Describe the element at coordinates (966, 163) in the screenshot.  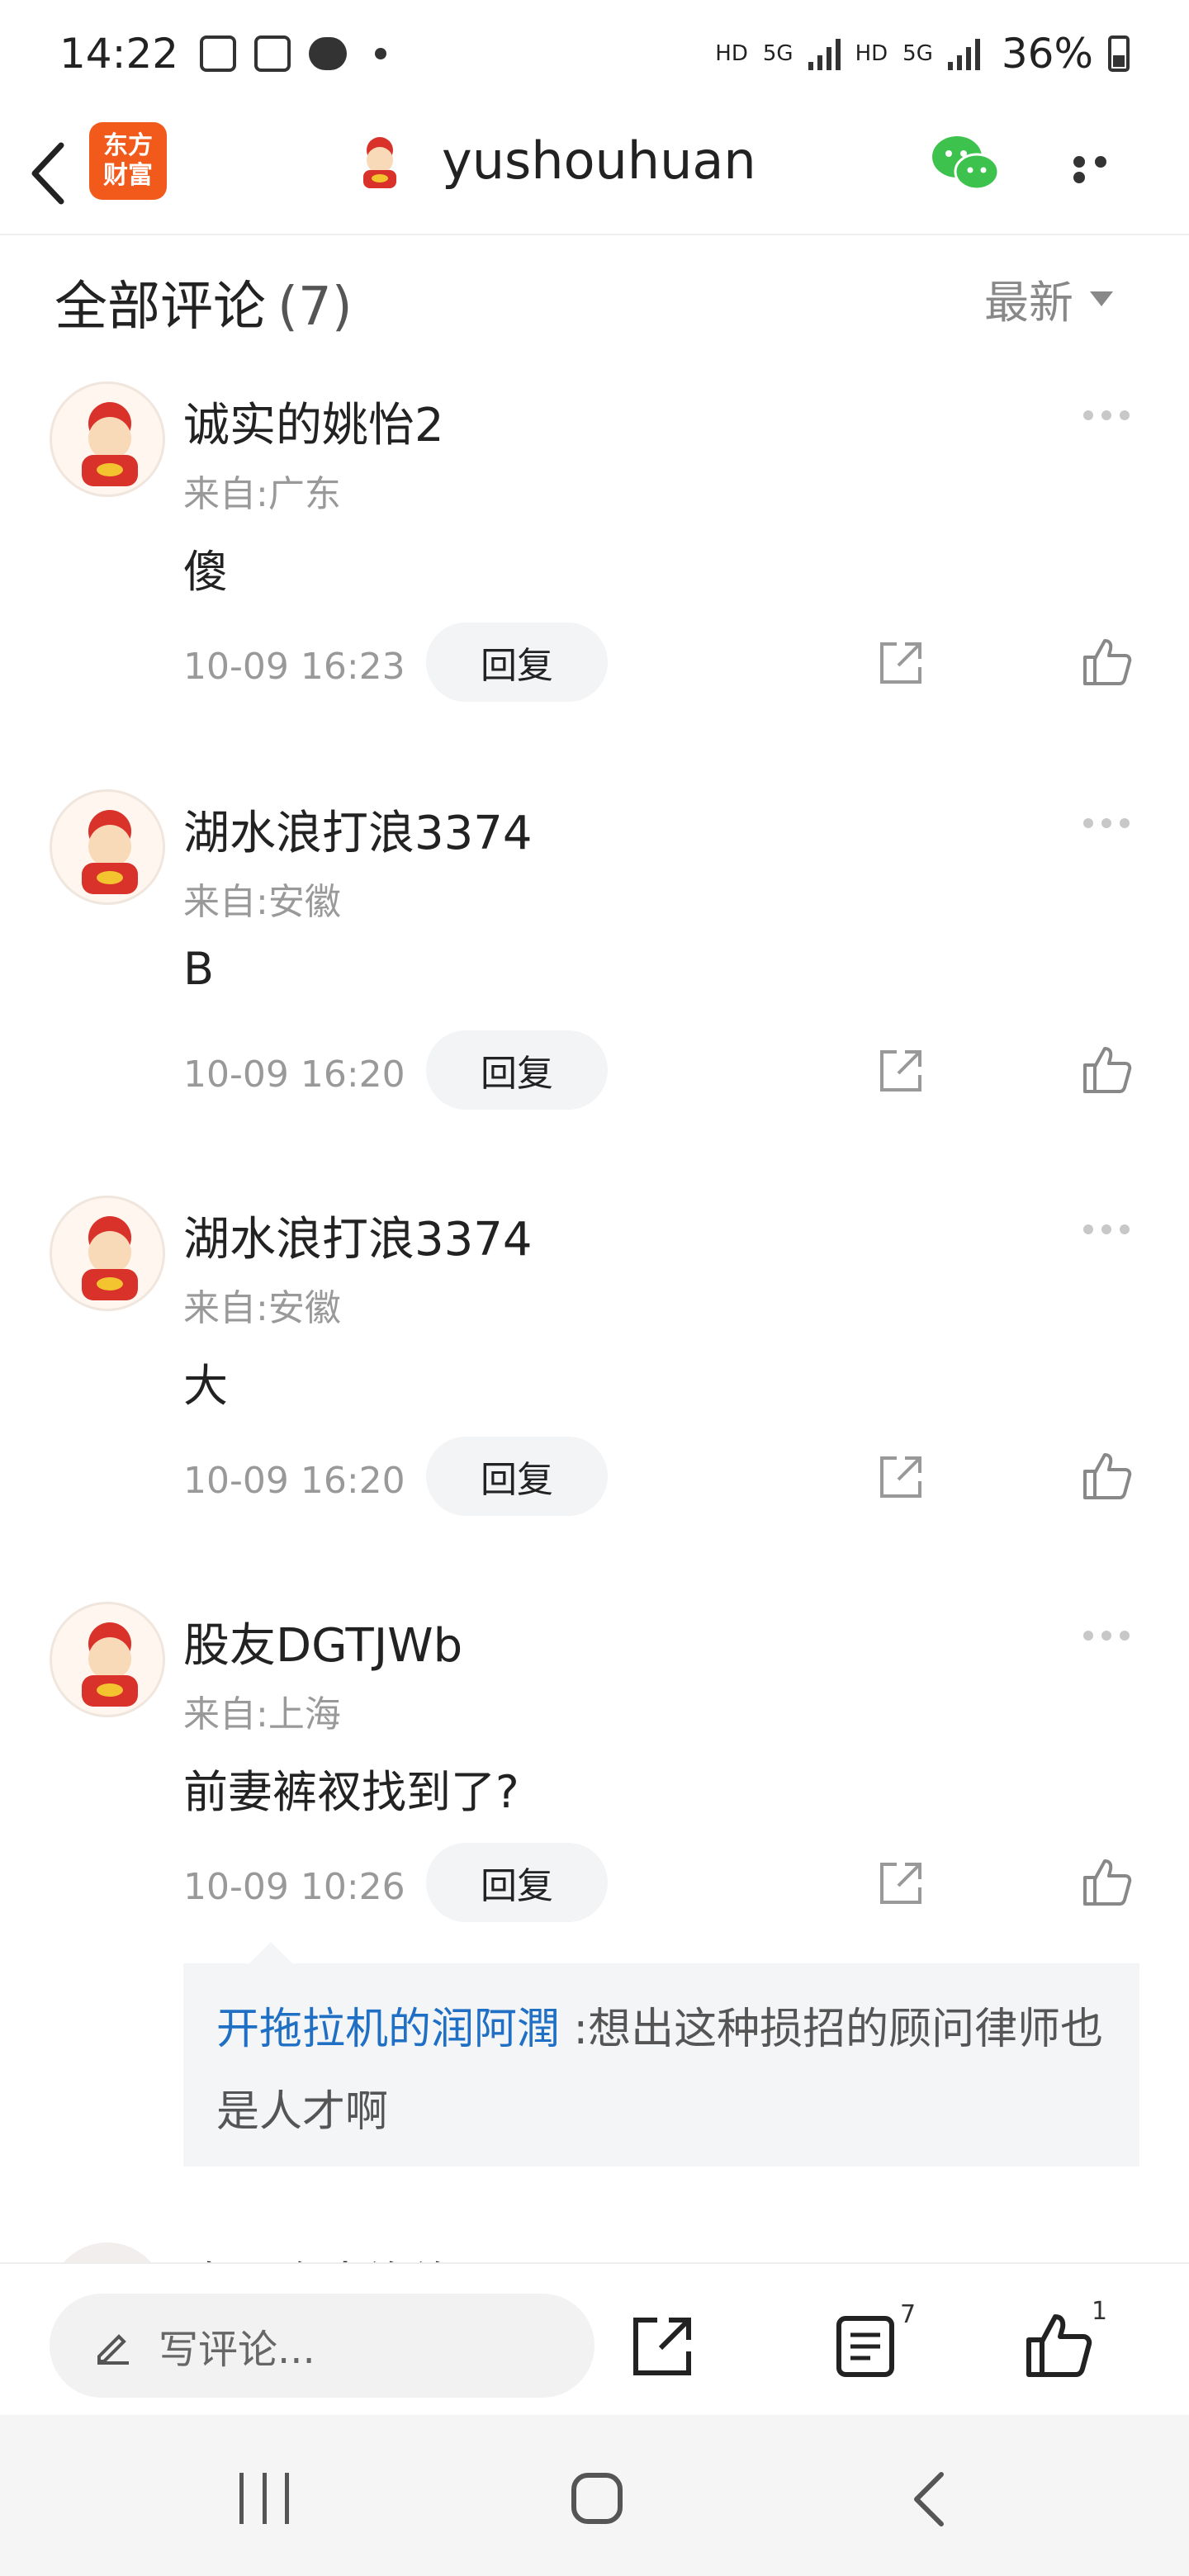
I see `wechat-icon` at that location.